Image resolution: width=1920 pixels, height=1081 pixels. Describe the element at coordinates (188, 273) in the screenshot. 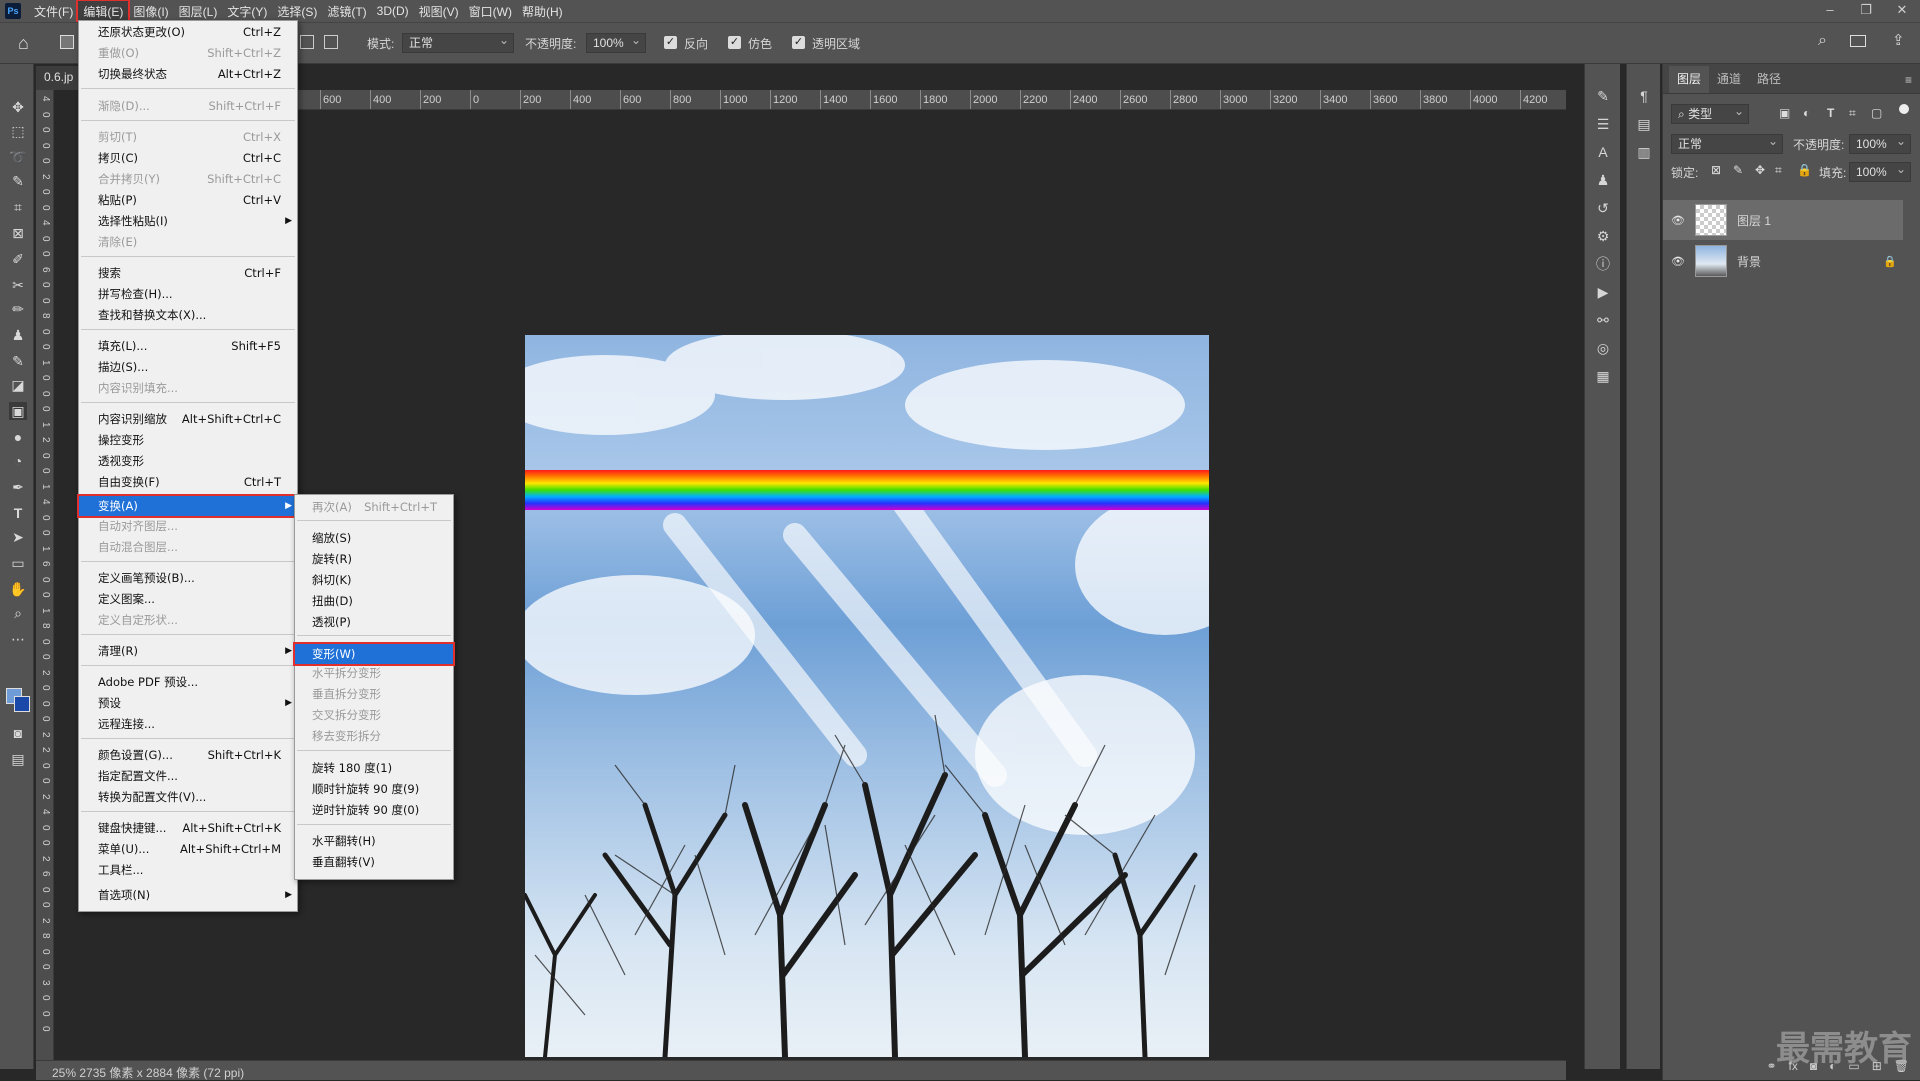

I see `menu-item-search: 搜索Ctrl+F` at that location.